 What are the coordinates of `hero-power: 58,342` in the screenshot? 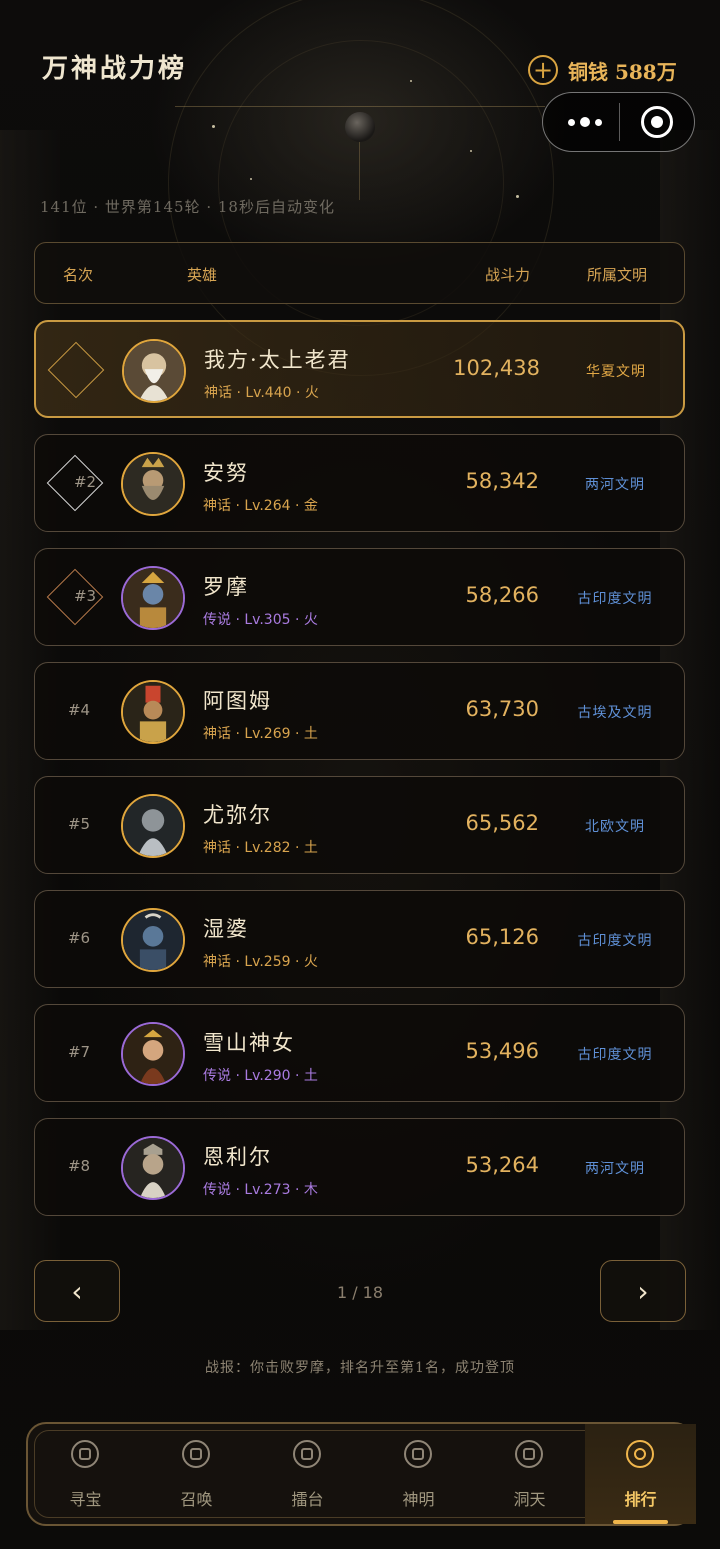 It's located at (502, 481).